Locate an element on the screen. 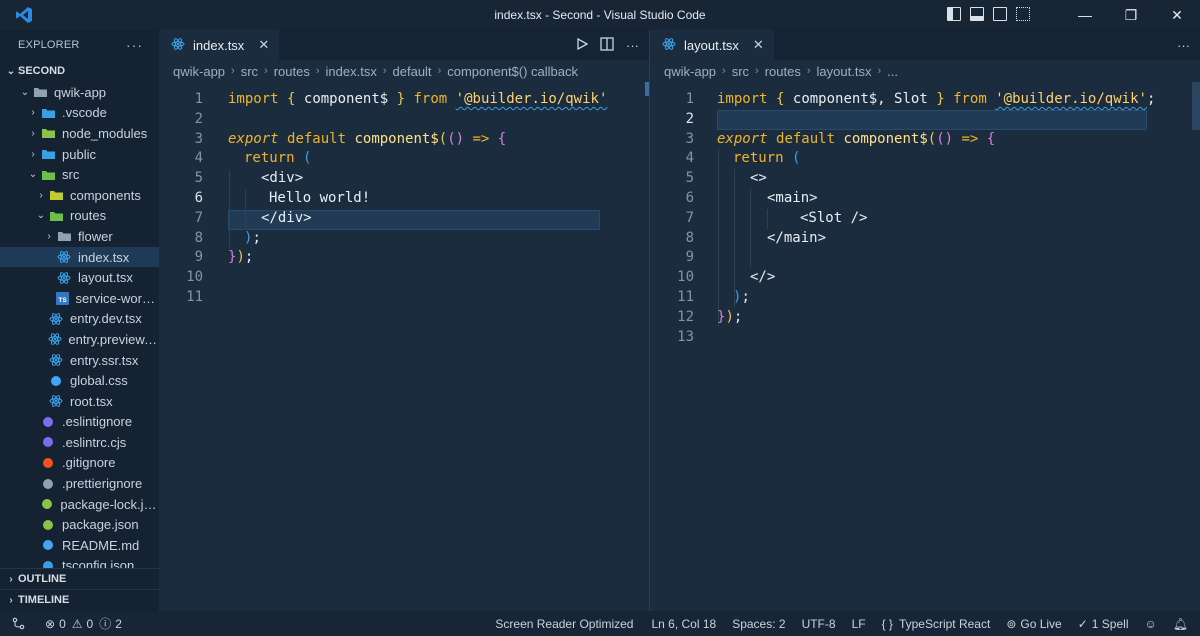 The height and width of the screenshot is (636, 1200). chevron-down-icon: ⌄ is located at coordinates (33, 175).